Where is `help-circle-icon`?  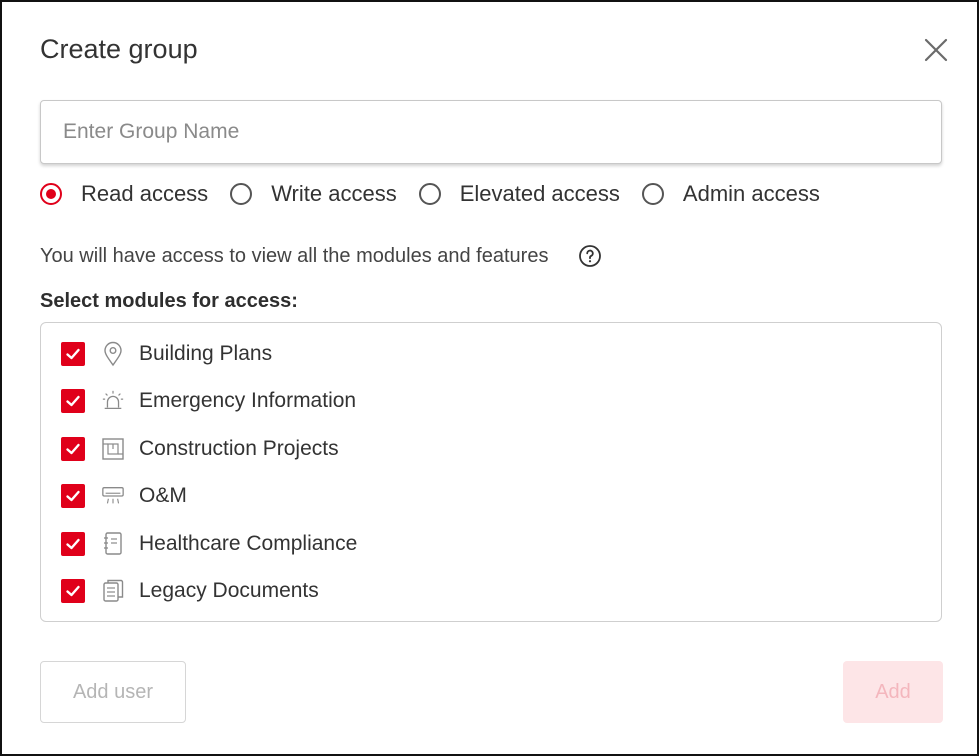 help-circle-icon is located at coordinates (590, 256).